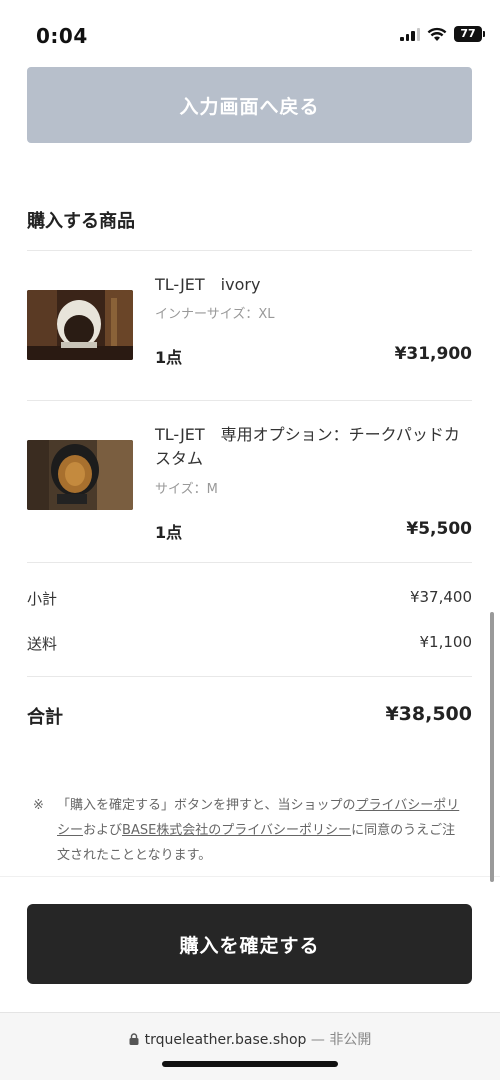 The image size is (500, 1080). Describe the element at coordinates (215, 314) in the screenshot. I see `item-variant: インナーサイズ：XL` at that location.